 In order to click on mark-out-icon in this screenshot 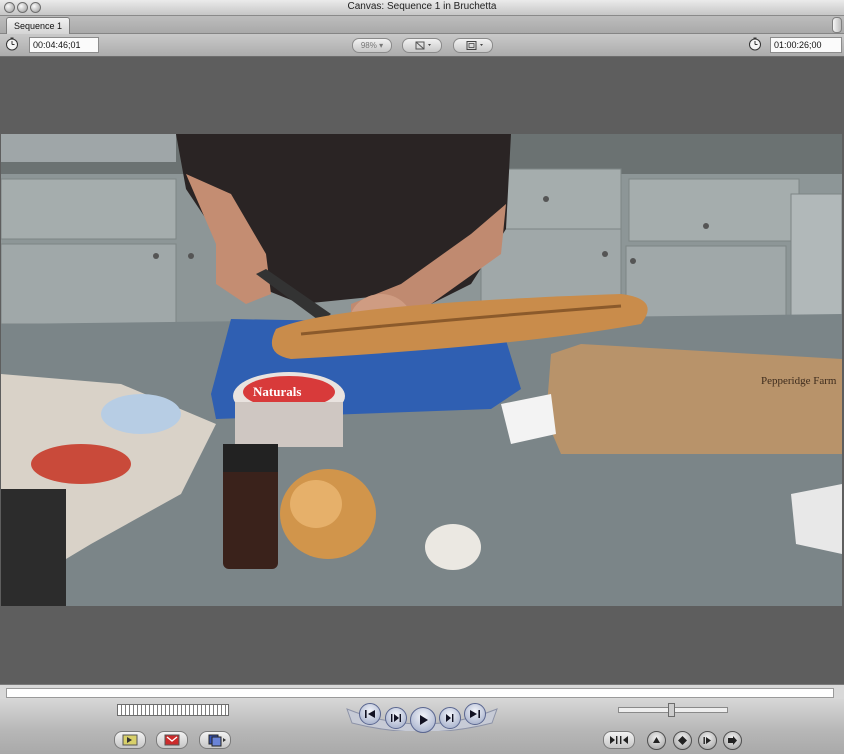, I will do `click(732, 740)`.